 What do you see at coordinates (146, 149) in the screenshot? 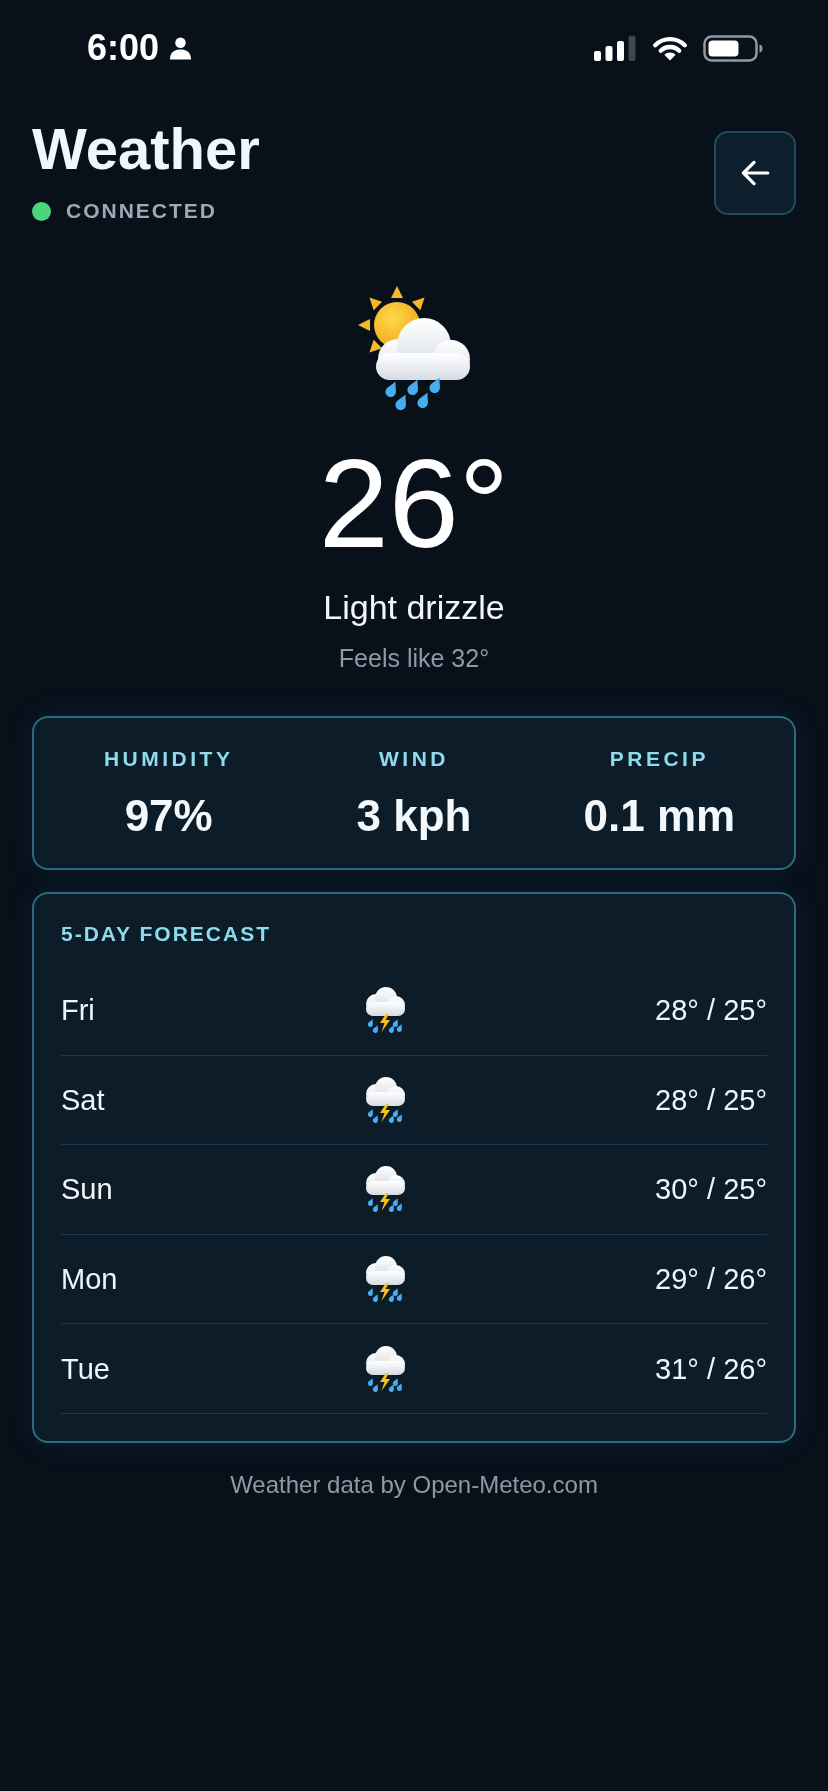
I see `app-title: Weather` at bounding box center [146, 149].